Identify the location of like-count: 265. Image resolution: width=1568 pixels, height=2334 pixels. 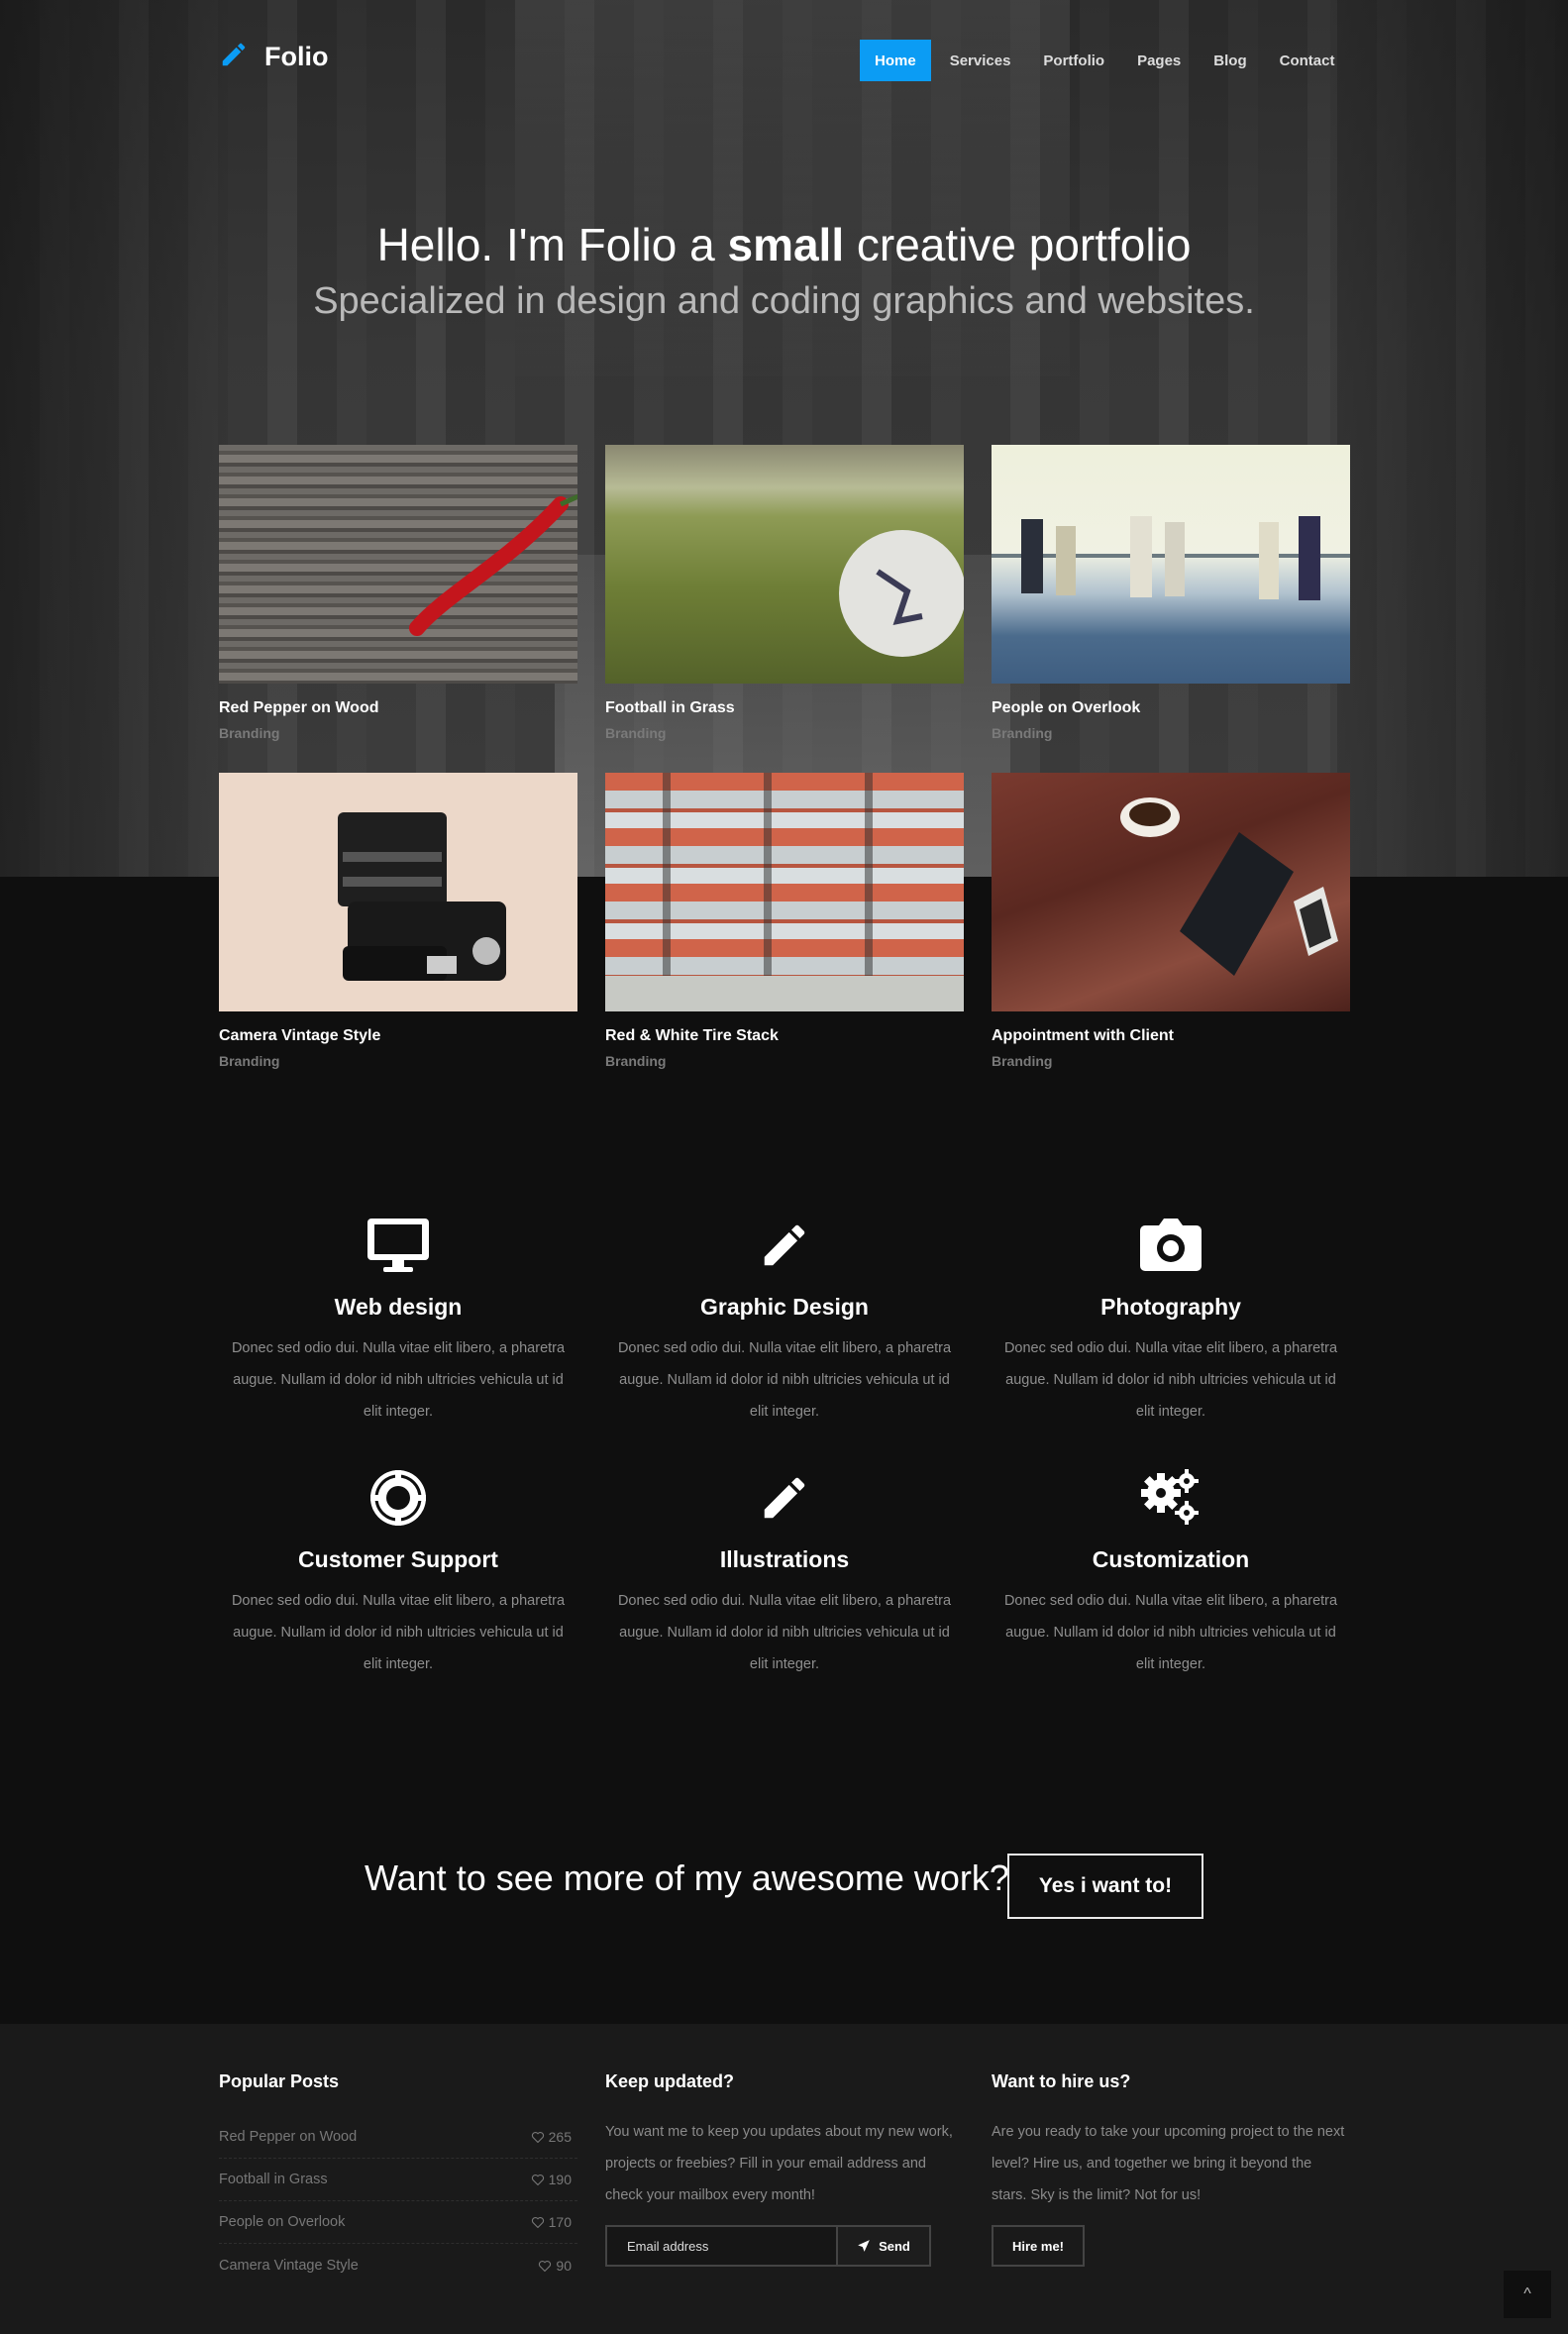
(551, 2137).